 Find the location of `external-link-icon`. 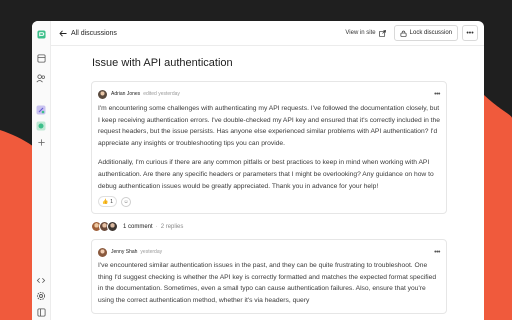

external-link-icon is located at coordinates (382, 33).